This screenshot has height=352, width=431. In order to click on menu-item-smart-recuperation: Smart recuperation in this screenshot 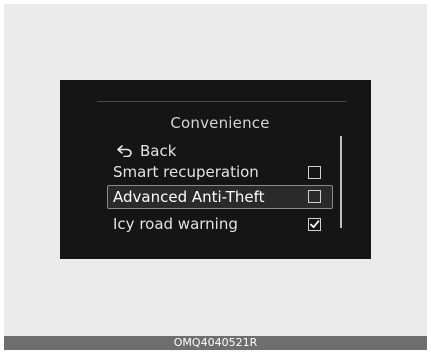, I will do `click(222, 172)`.